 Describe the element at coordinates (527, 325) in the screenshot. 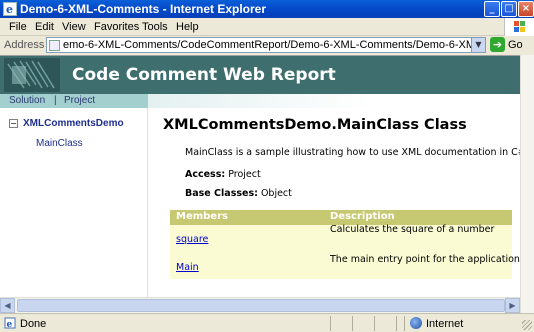

I see `resize-grip-icon` at that location.